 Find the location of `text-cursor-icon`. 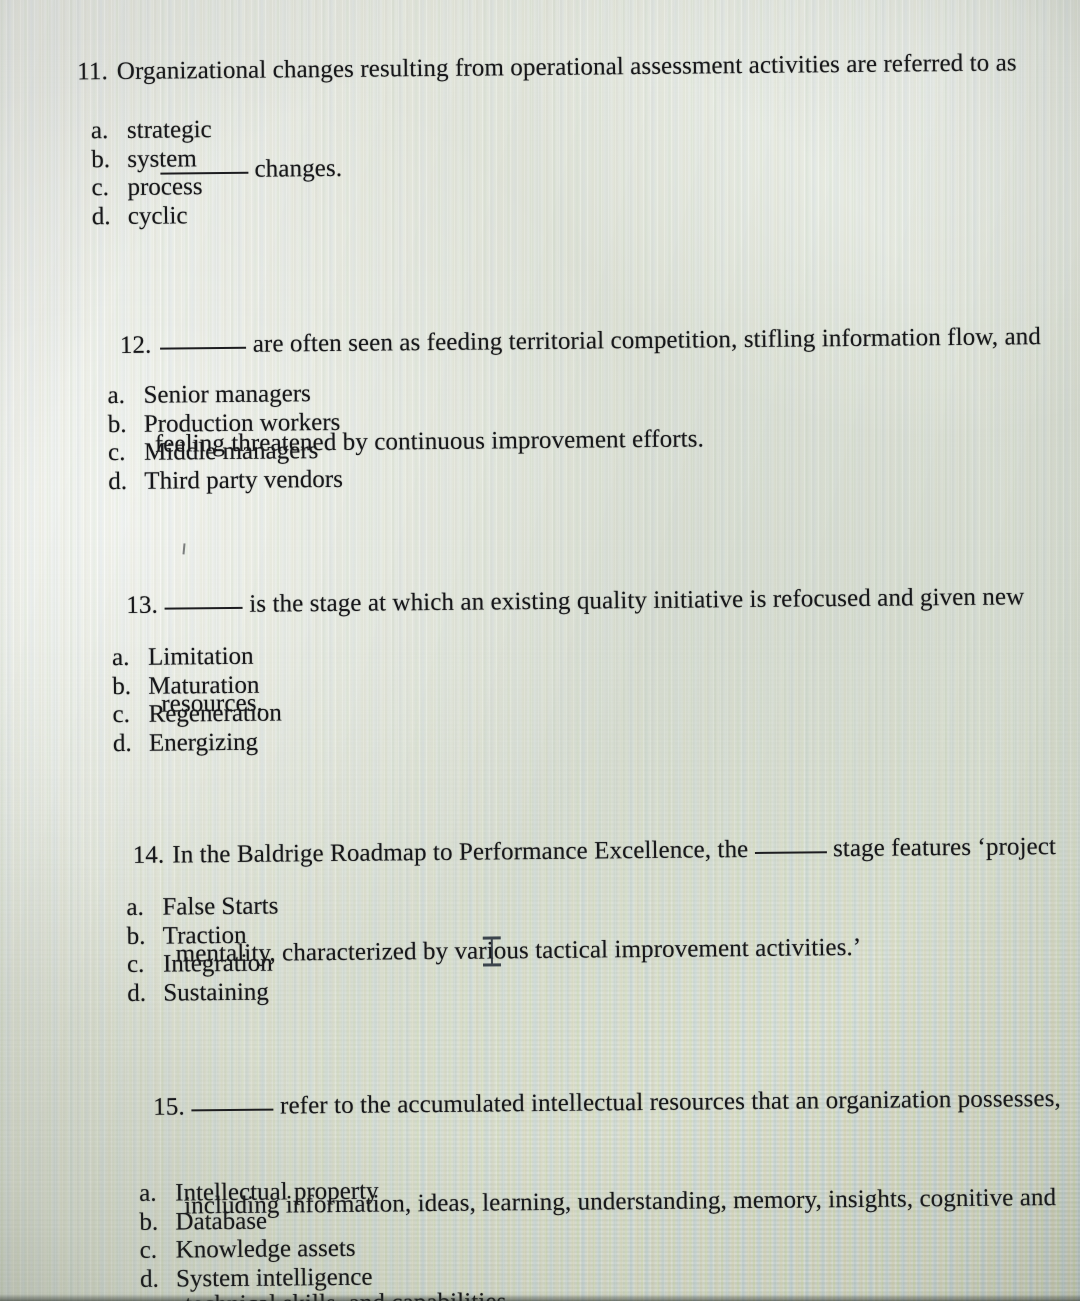

text-cursor-icon is located at coordinates (492, 951).